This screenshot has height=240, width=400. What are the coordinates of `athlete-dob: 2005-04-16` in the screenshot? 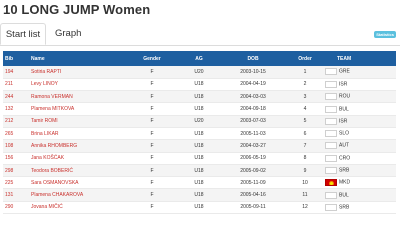 It's located at (253, 195).